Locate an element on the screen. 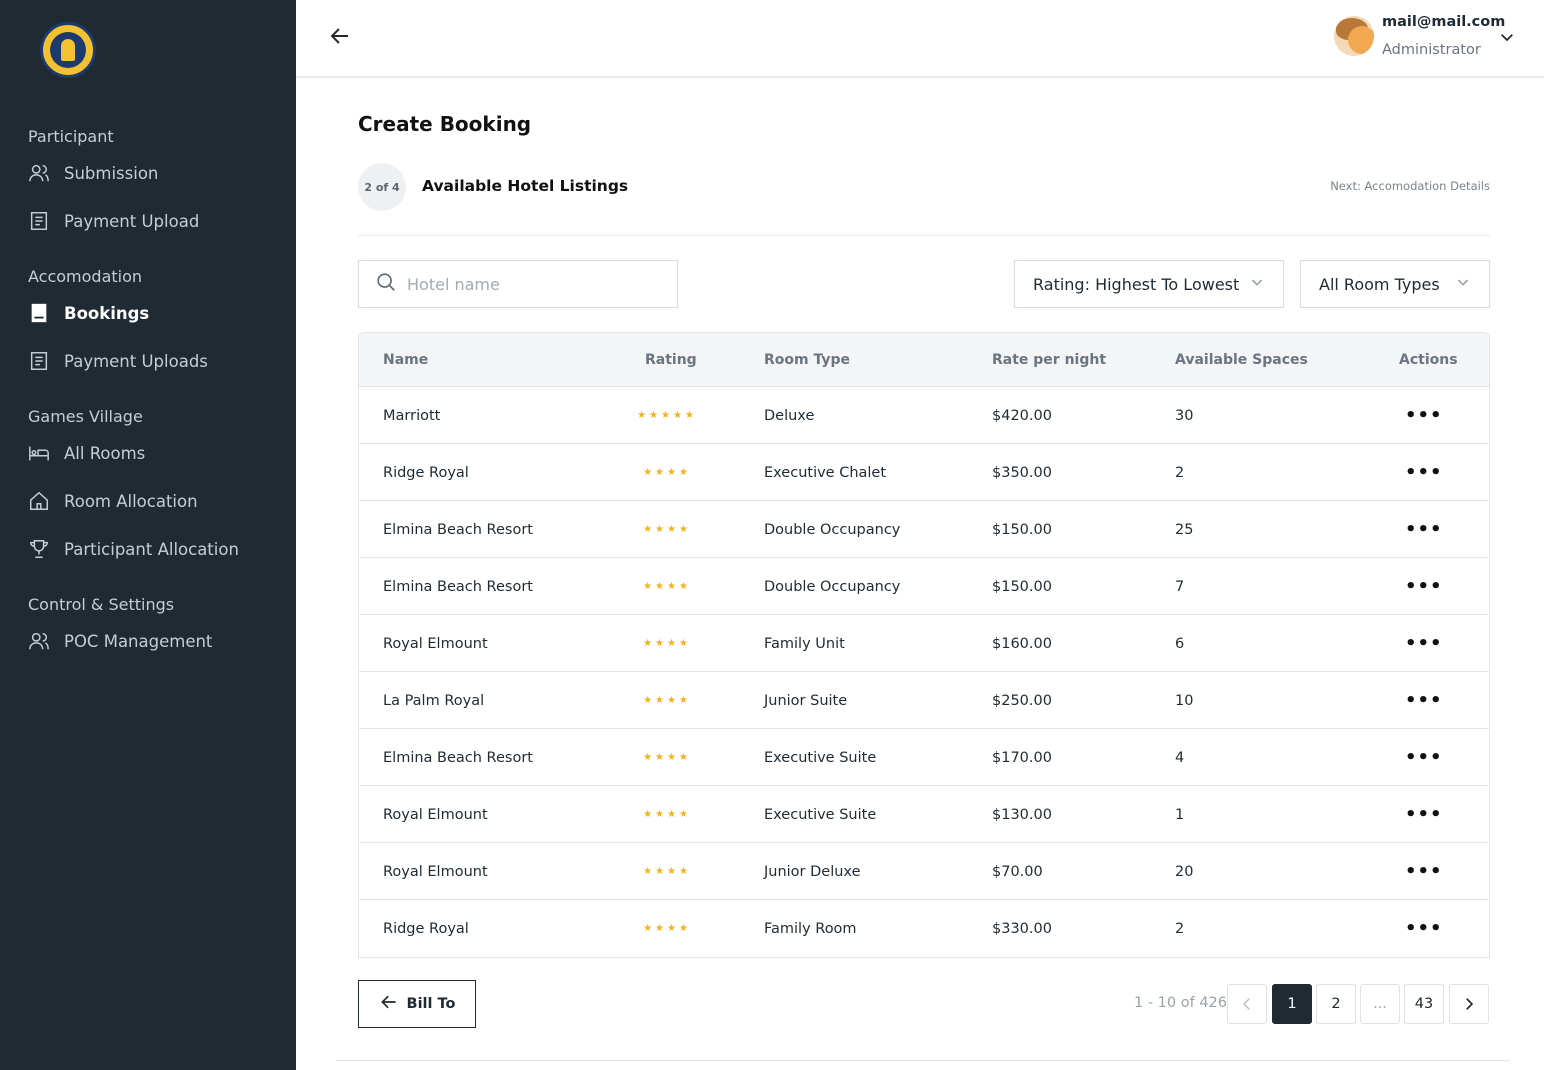 This screenshot has width=1544, height=1070. sidebar-item-label: POC Management is located at coordinates (138, 641).